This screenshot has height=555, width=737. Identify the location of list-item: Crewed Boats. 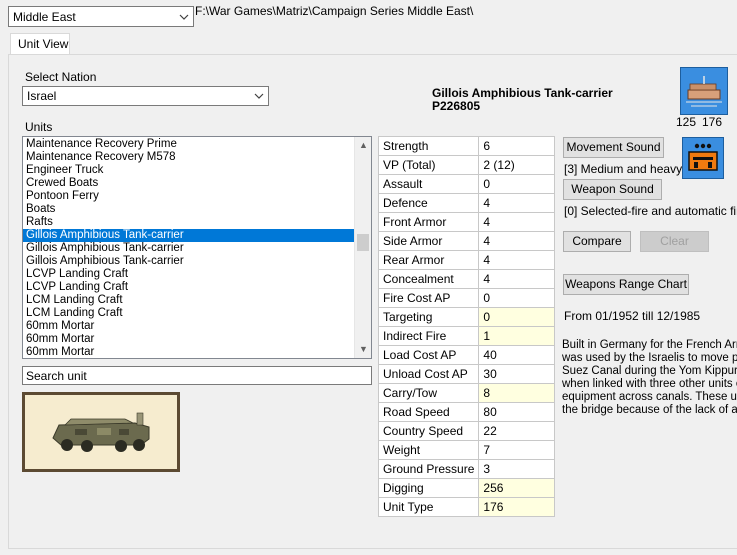
(189, 183).